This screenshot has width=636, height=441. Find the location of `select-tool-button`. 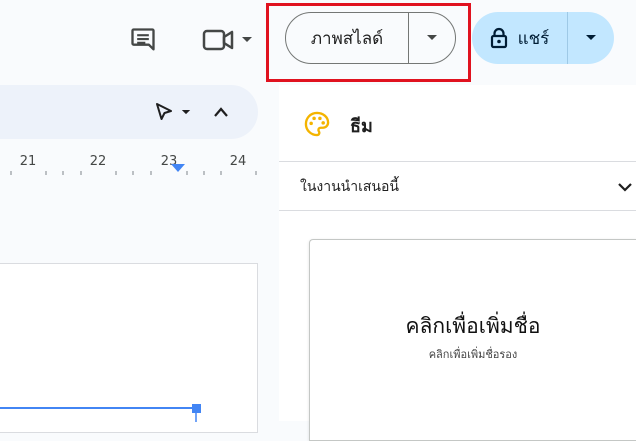

select-tool-button is located at coordinates (172, 112).